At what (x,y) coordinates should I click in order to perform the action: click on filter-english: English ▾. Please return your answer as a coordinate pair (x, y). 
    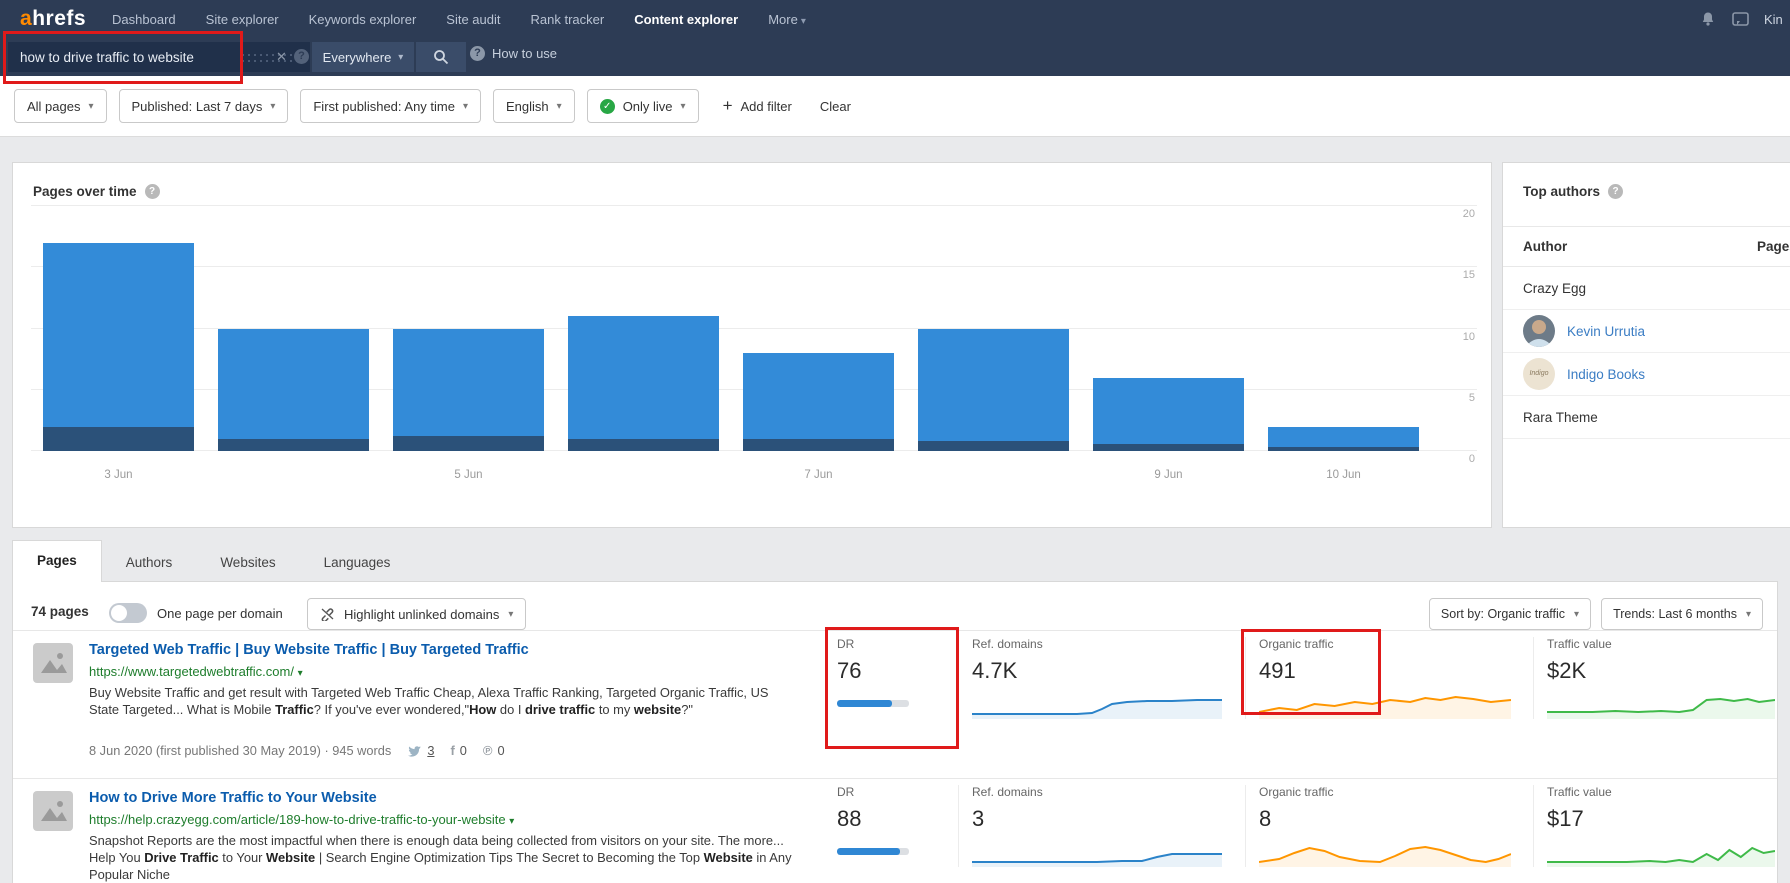
    Looking at the image, I should click on (534, 106).